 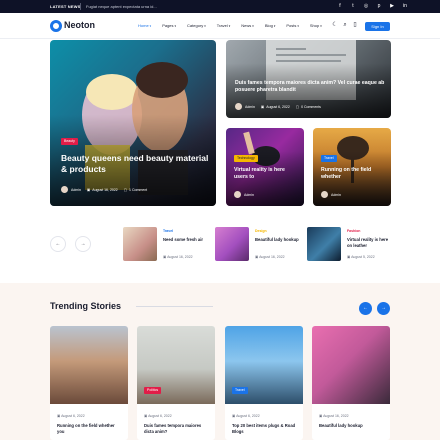 I want to click on nav-item-posts: Posts▾, so click(x=292, y=25).